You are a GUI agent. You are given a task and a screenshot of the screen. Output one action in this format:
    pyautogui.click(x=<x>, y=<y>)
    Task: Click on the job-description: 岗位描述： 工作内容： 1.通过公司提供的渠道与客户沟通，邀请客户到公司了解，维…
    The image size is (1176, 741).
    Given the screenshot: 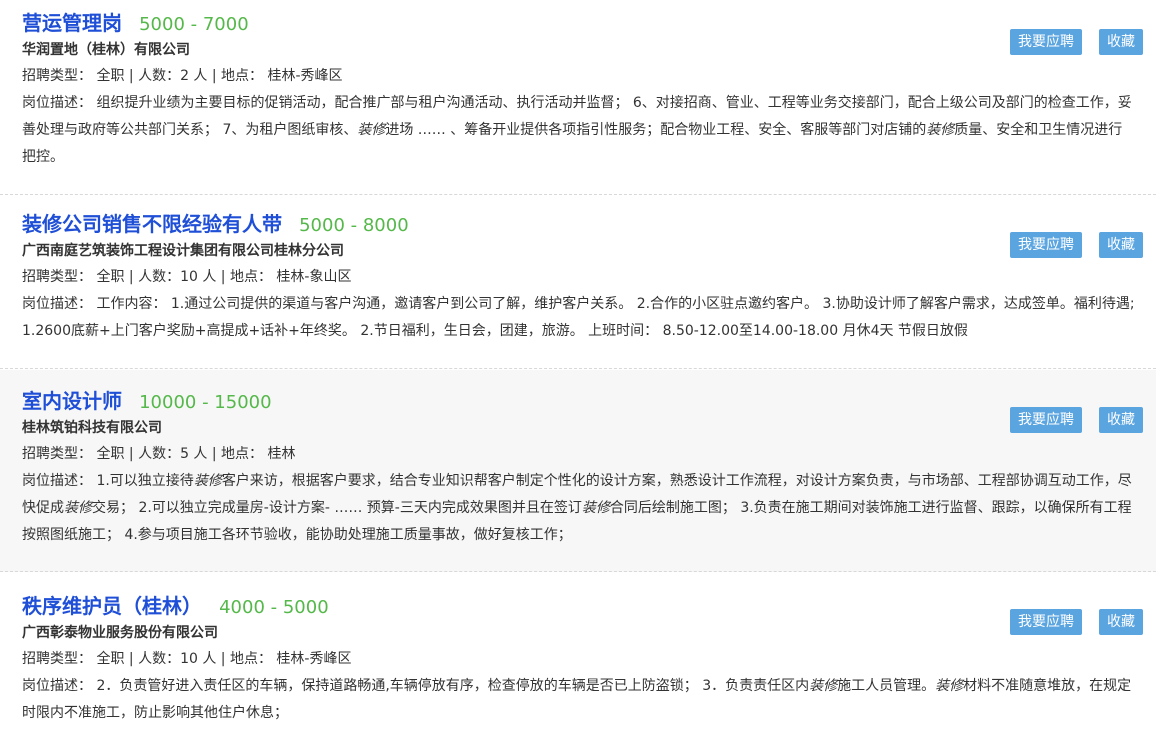 What is the action you would take?
    pyautogui.click(x=579, y=318)
    